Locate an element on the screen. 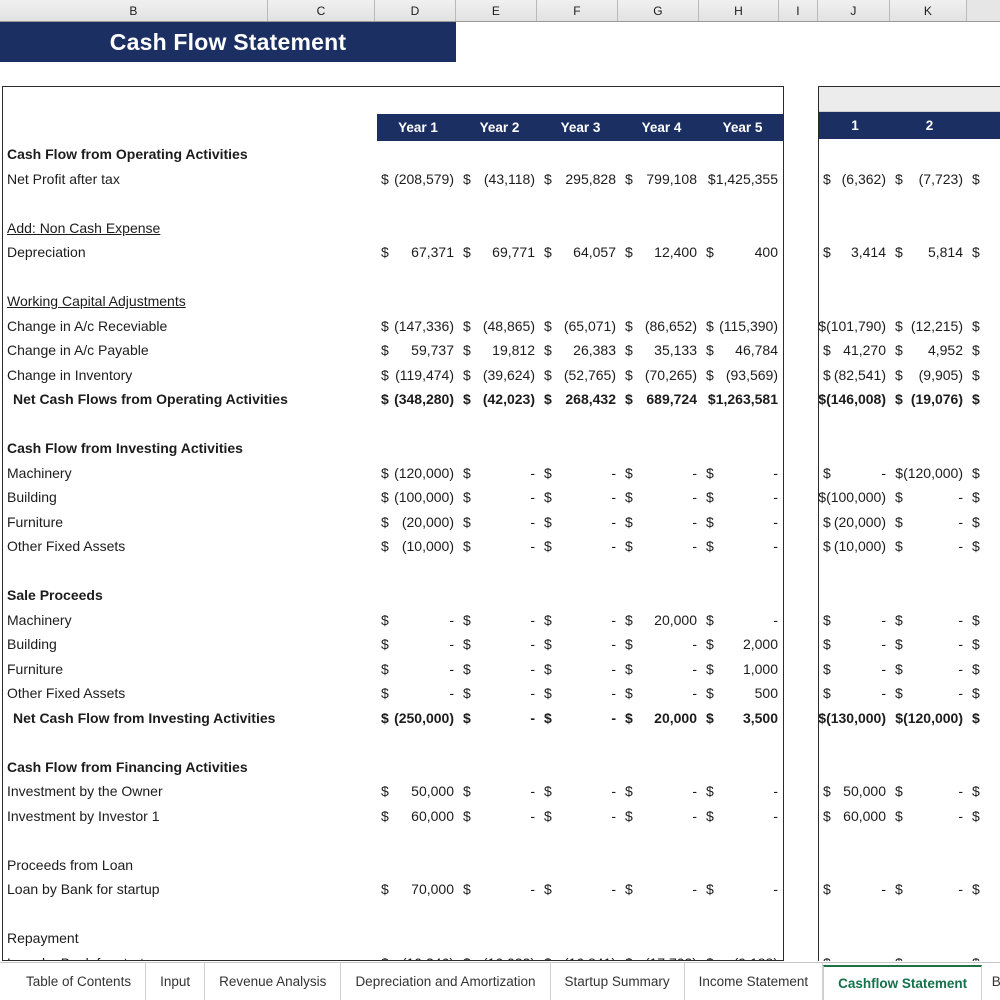 This screenshot has height=1000, width=1000. column-header-d: D is located at coordinates (415, 10).